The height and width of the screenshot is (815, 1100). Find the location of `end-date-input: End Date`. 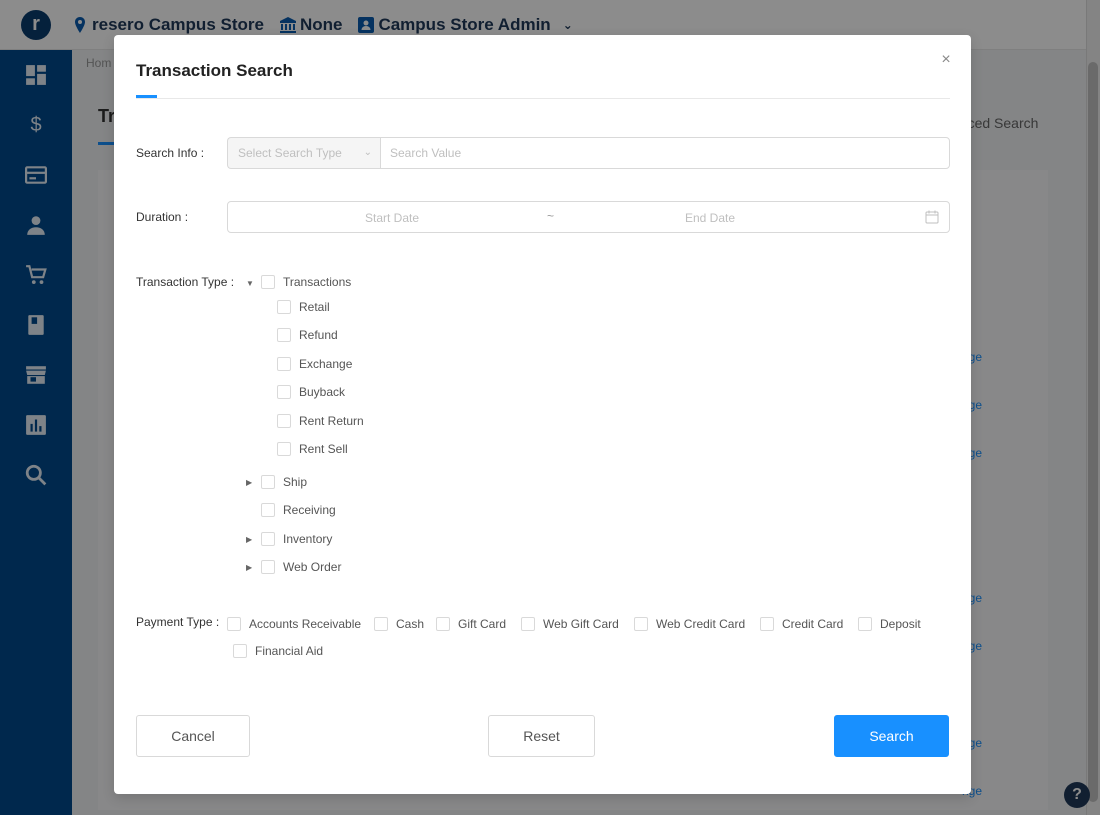

end-date-input: End Date is located at coordinates (710, 218).